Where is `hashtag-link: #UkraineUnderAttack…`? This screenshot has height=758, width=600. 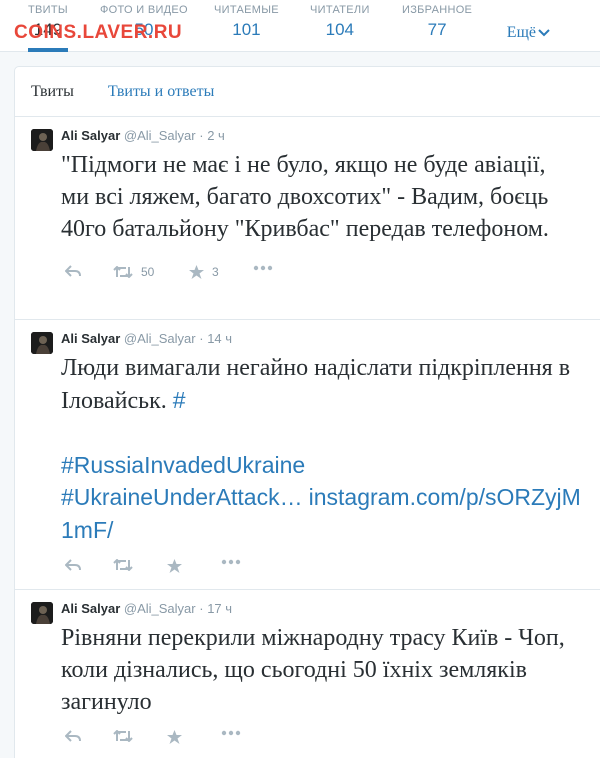 hashtag-link: #UkraineUnderAttack… is located at coordinates (182, 497).